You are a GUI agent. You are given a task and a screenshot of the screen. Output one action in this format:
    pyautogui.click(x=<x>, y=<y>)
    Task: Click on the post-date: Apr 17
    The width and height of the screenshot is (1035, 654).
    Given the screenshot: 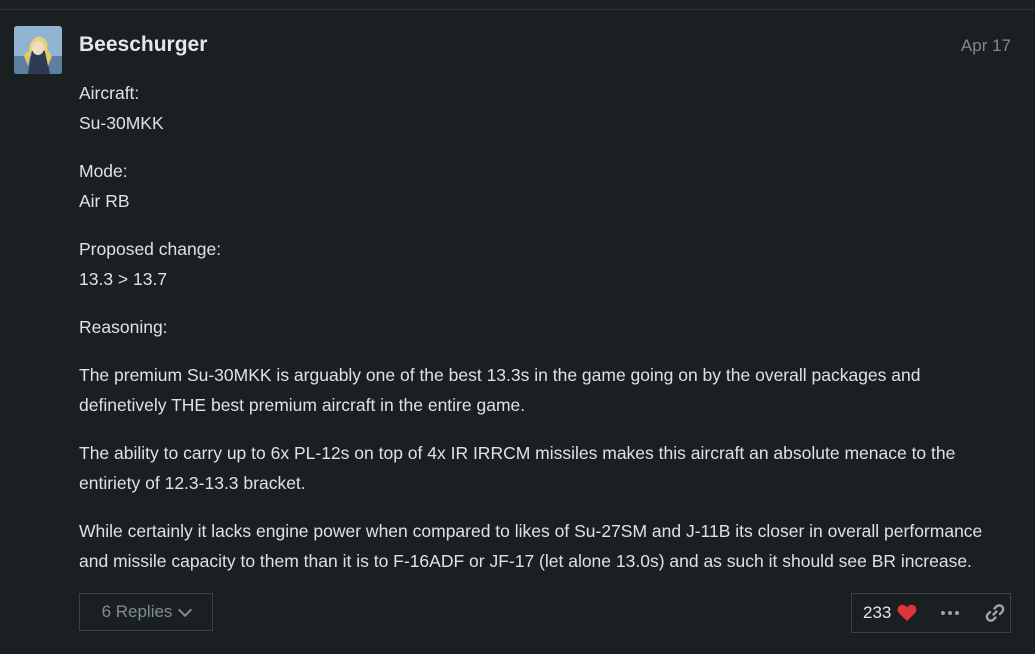 What is the action you would take?
    pyautogui.click(x=986, y=46)
    